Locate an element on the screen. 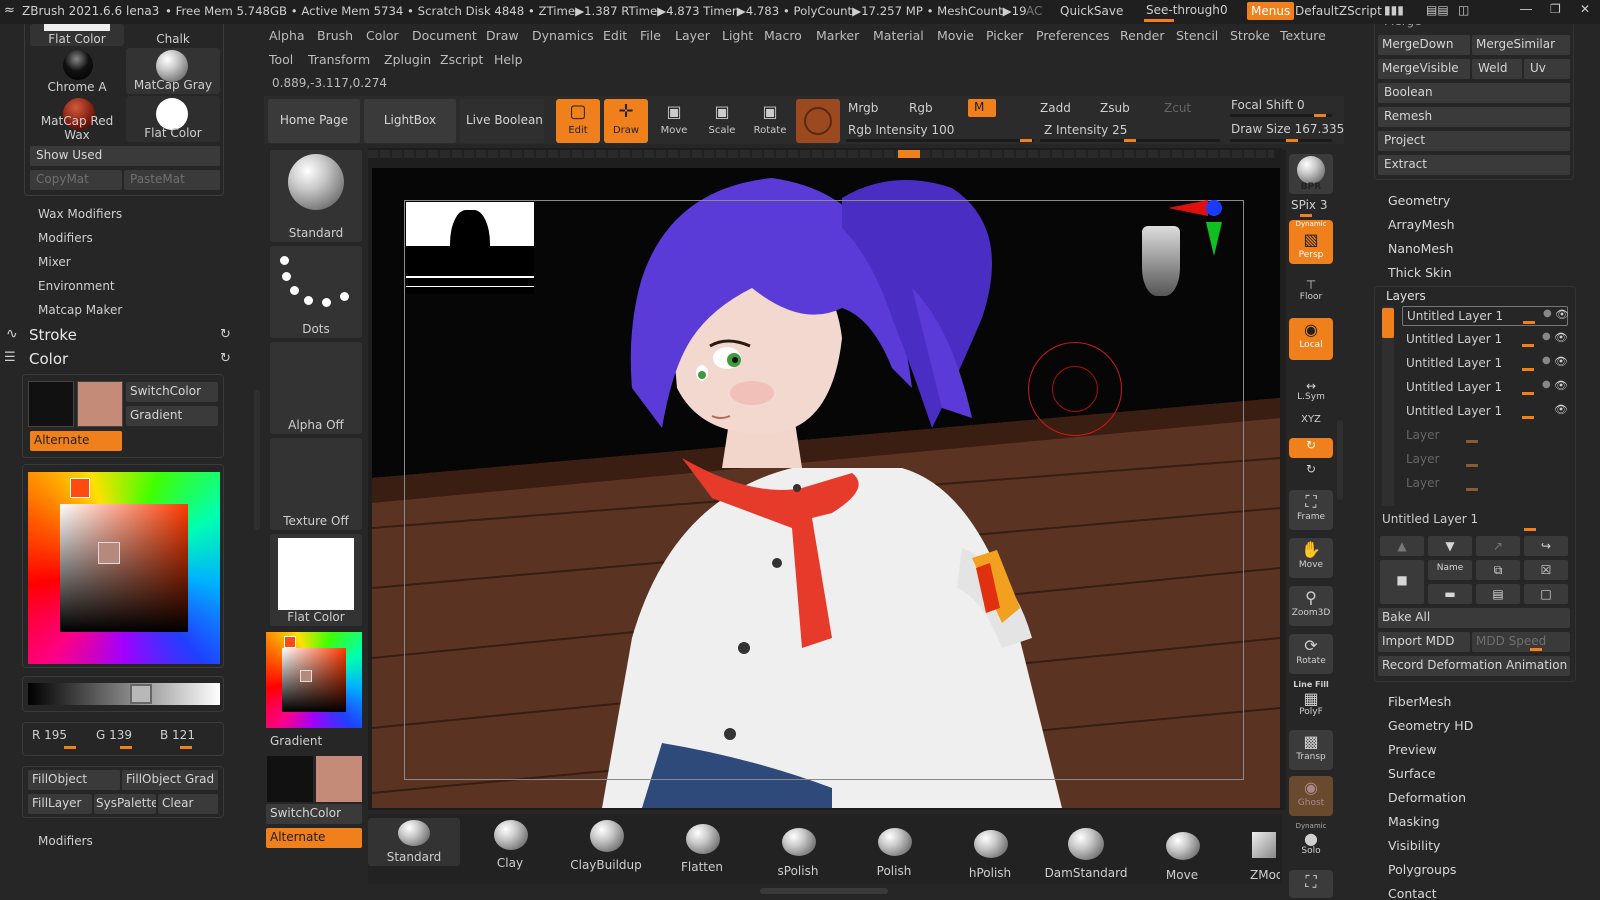 Image resolution: width=1600 pixels, height=900 pixels. menu-preferences: Preferences is located at coordinates (1073, 35).